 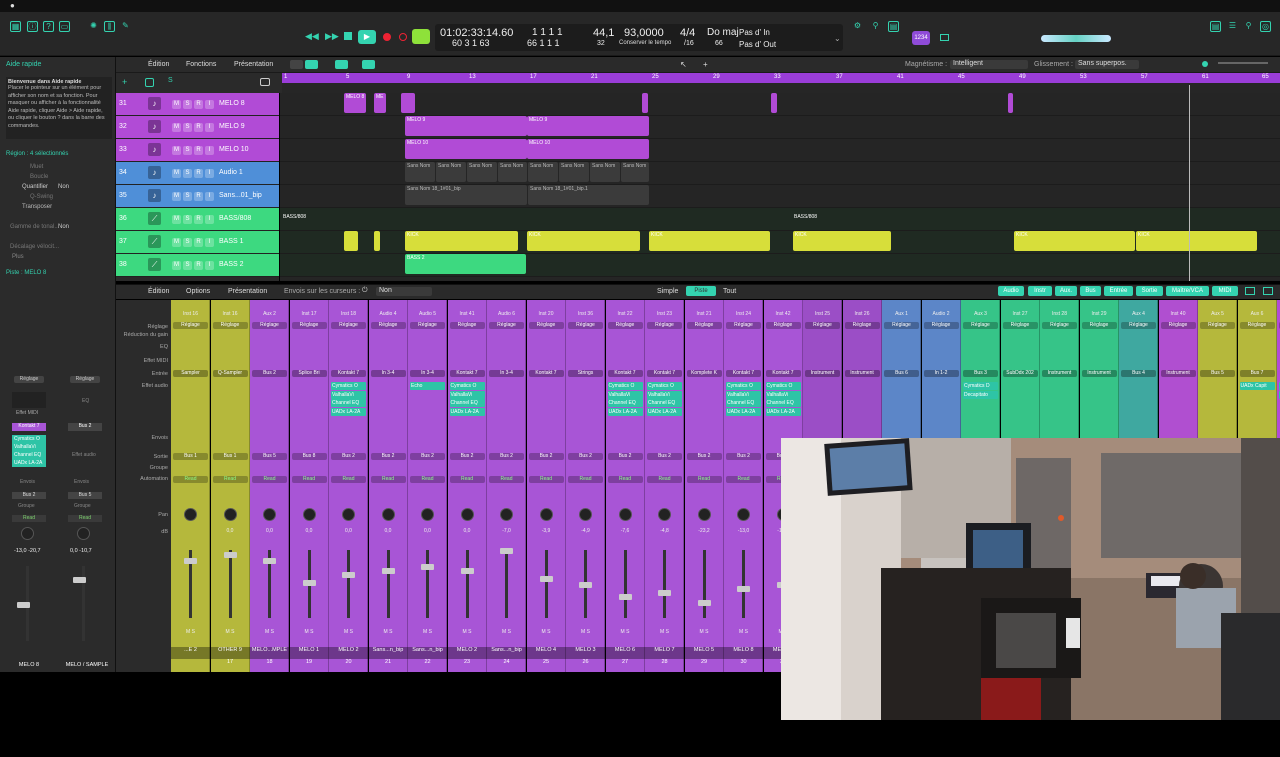 What do you see at coordinates (1232, 26) in the screenshot?
I see `list-icon: ☰` at bounding box center [1232, 26].